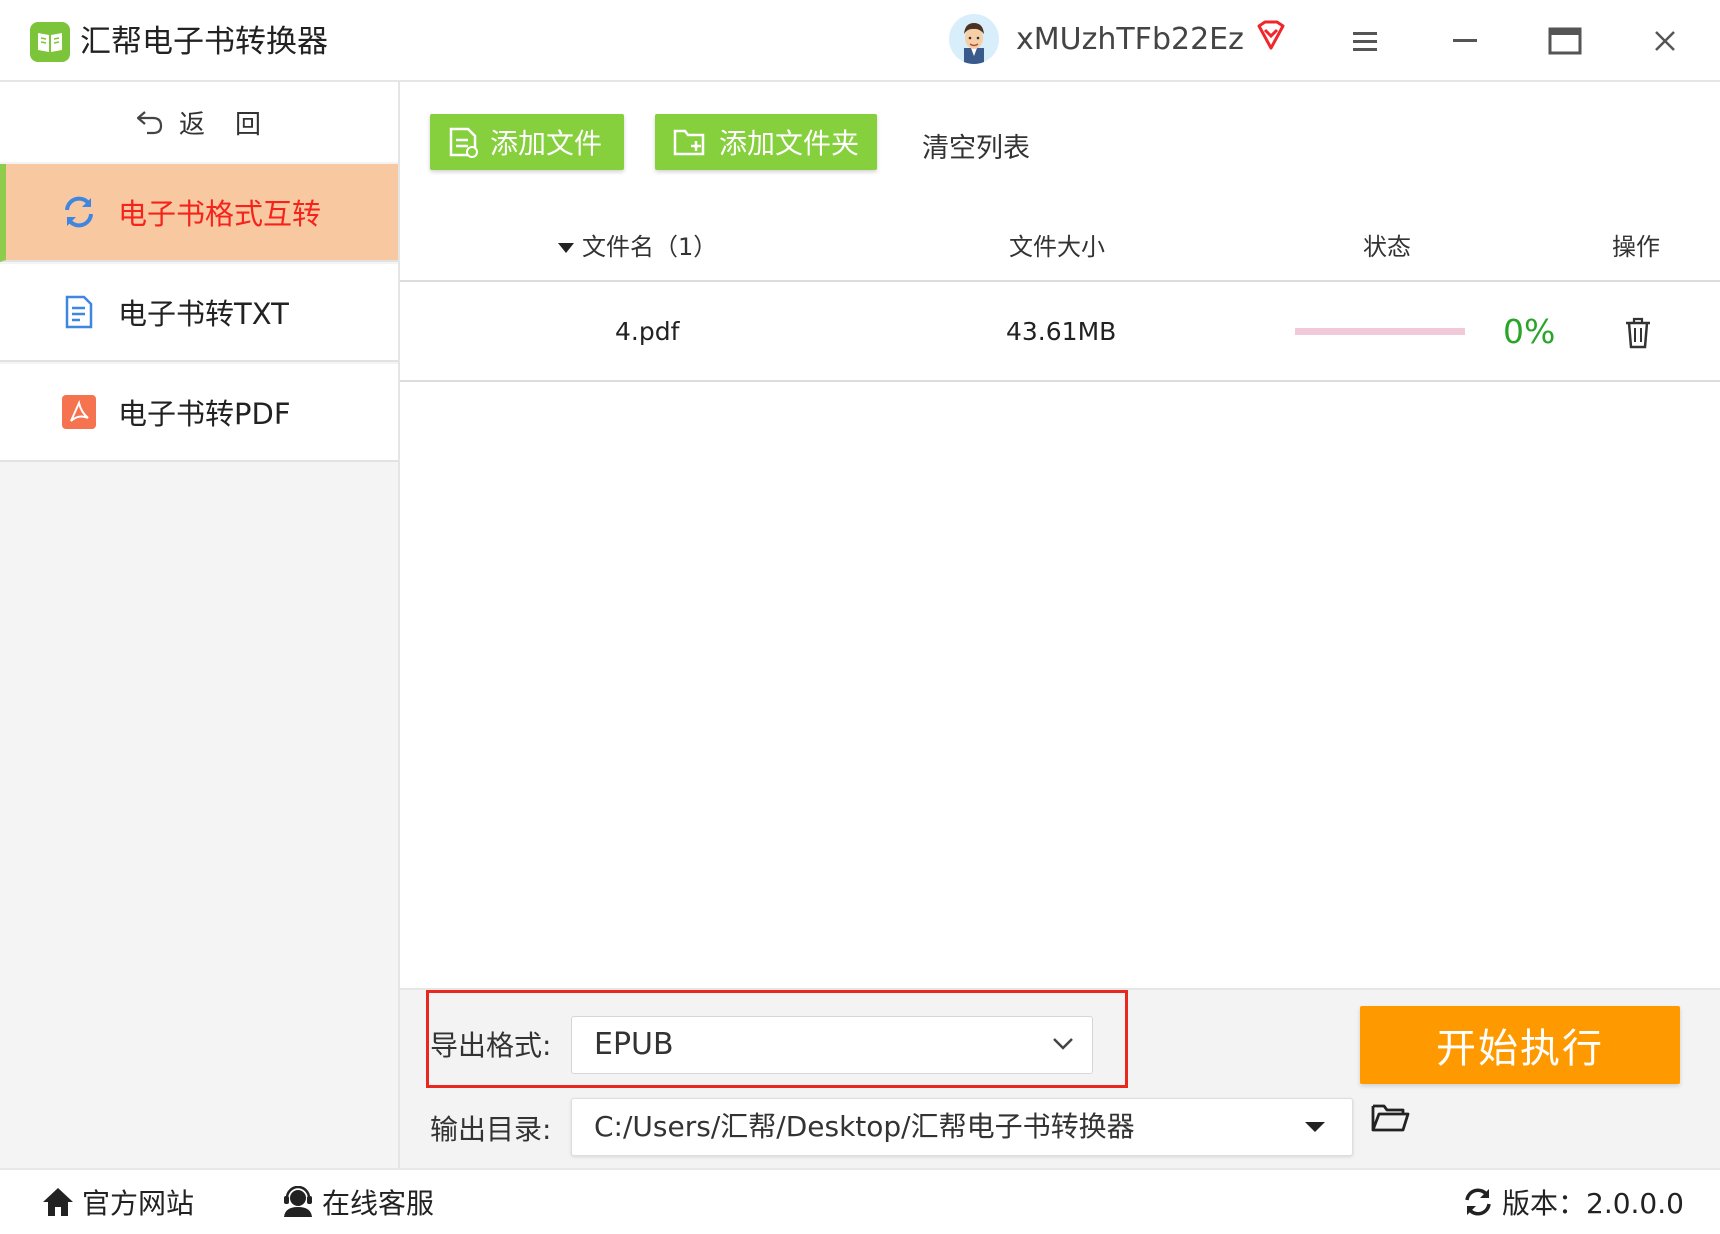 This screenshot has width=1720, height=1234. What do you see at coordinates (1392, 1120) in the screenshot?
I see `open-folder-icon` at bounding box center [1392, 1120].